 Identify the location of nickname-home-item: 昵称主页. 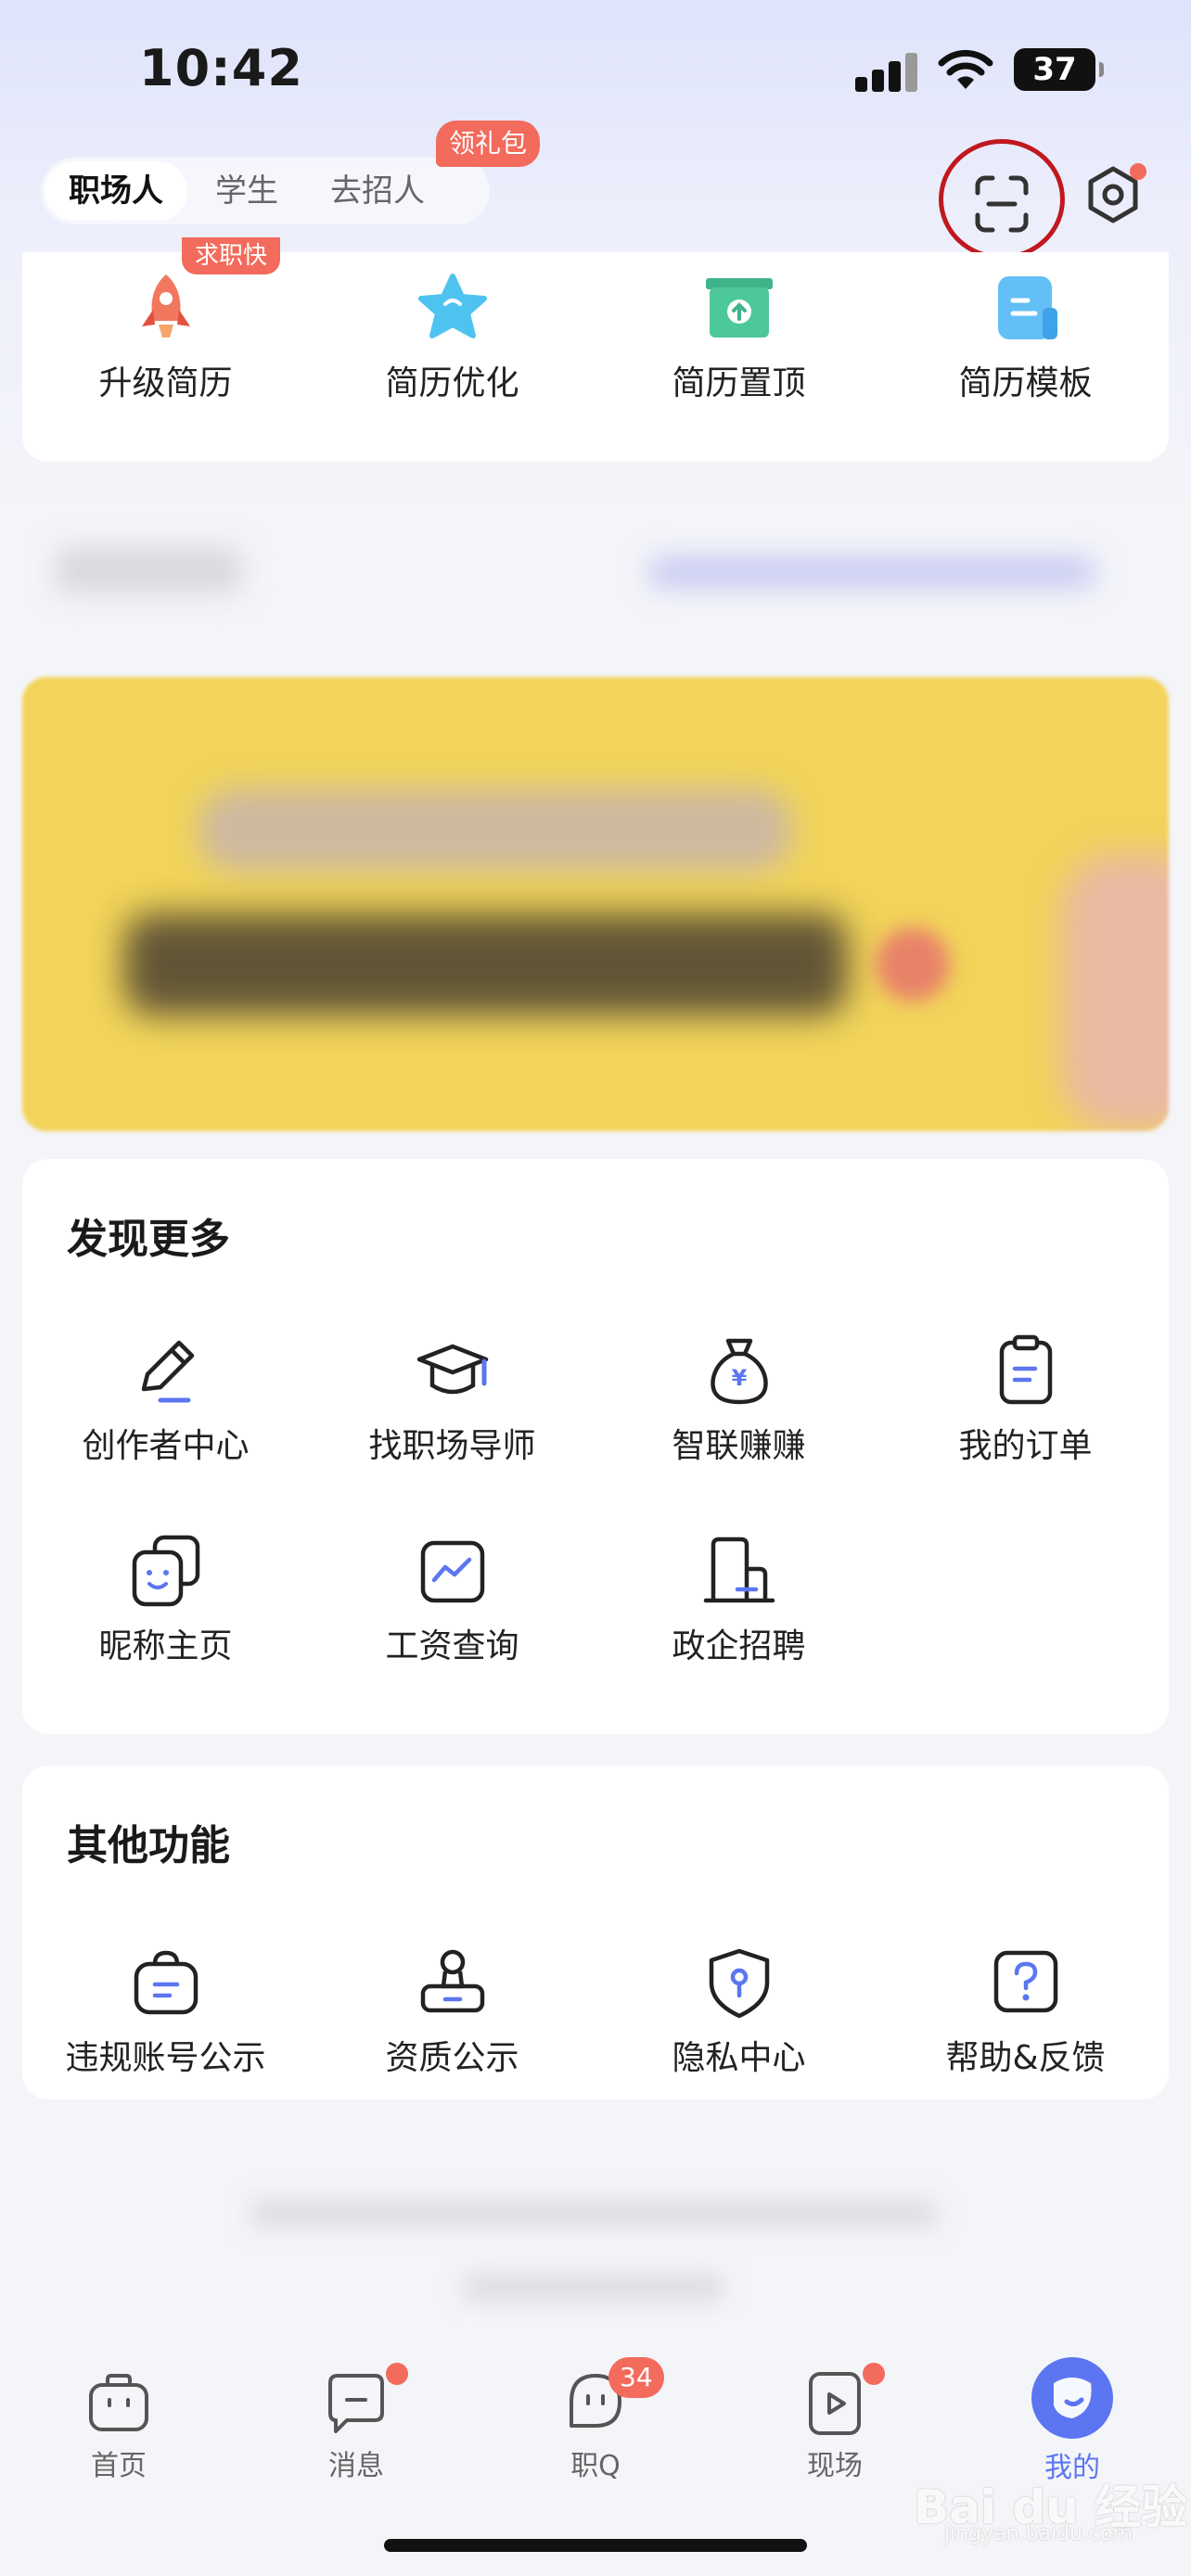
(165, 1599).